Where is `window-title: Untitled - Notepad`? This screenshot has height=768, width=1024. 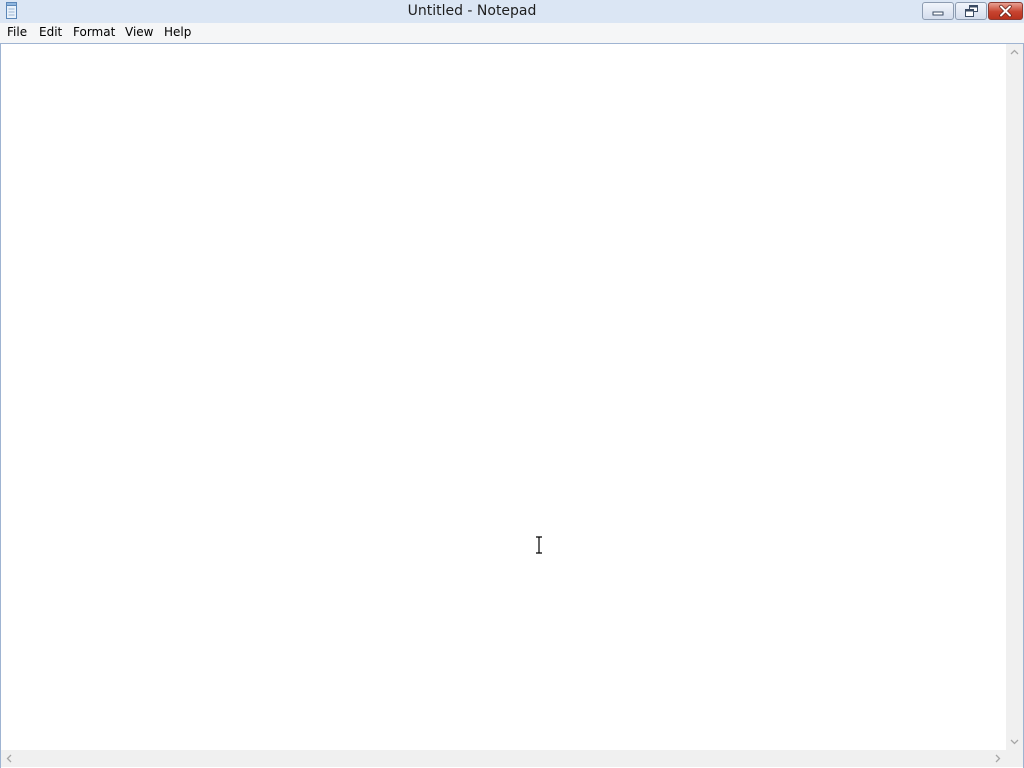 window-title: Untitled - Notepad is located at coordinates (472, 11).